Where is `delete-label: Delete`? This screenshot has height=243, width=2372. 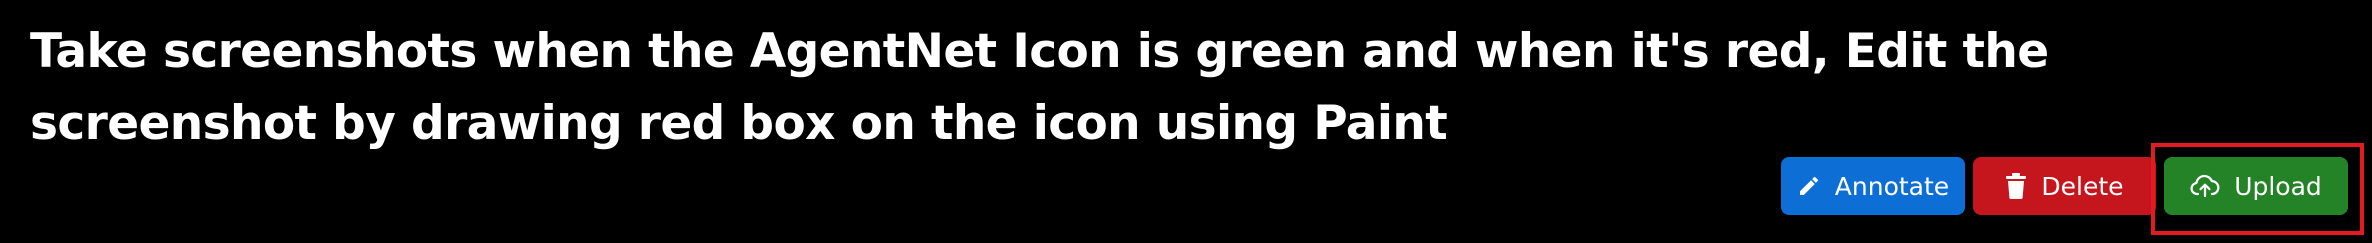
delete-label: Delete is located at coordinates (2082, 186).